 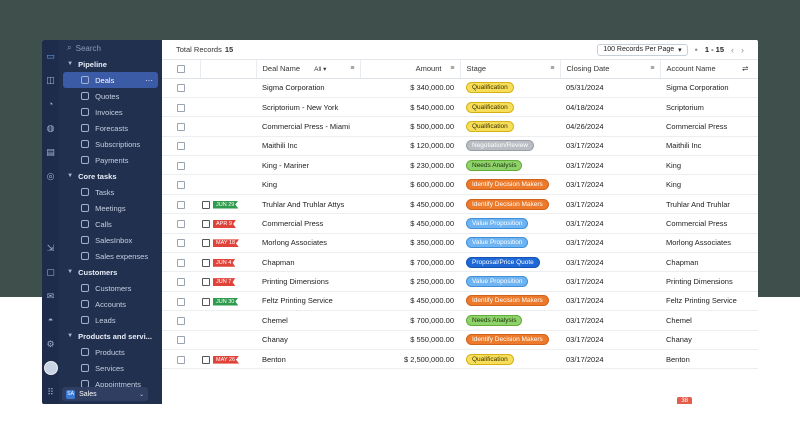 I want to click on chart-icon: ◫, so click(x=51, y=80).